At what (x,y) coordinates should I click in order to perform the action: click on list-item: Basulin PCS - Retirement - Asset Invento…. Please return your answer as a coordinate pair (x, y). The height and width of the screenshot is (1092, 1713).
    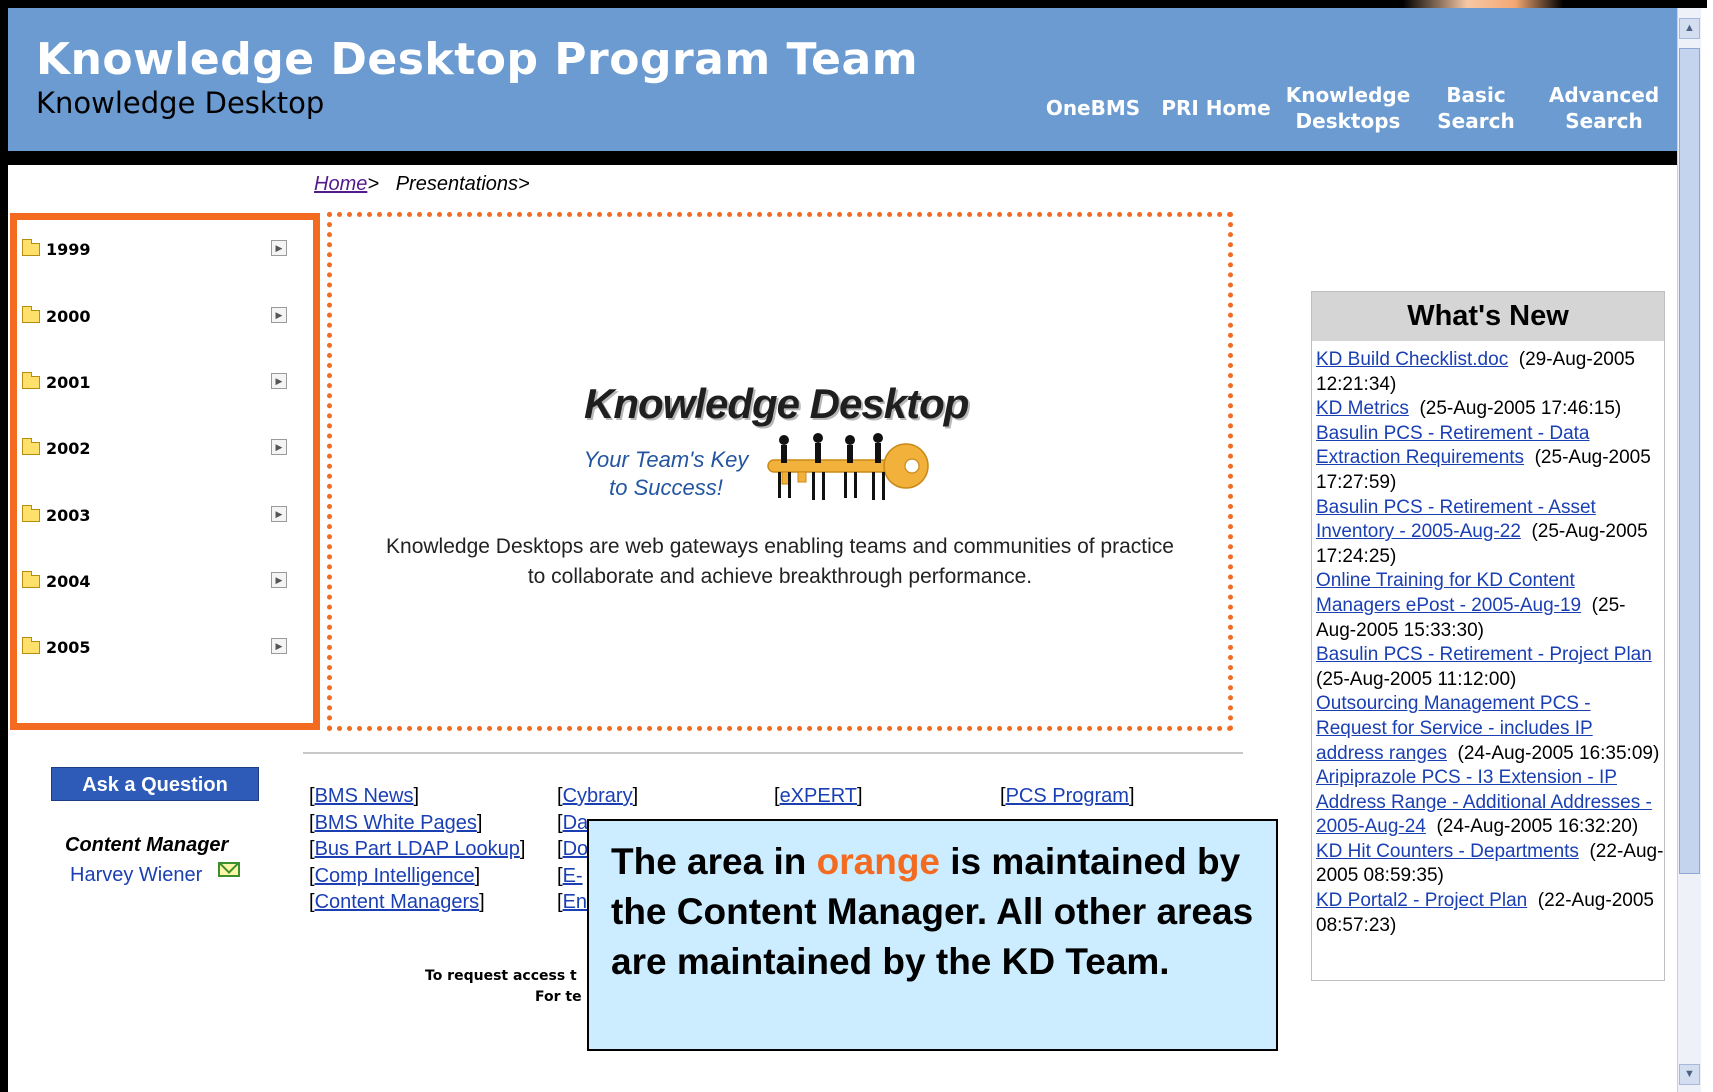
    Looking at the image, I should click on (1482, 531).